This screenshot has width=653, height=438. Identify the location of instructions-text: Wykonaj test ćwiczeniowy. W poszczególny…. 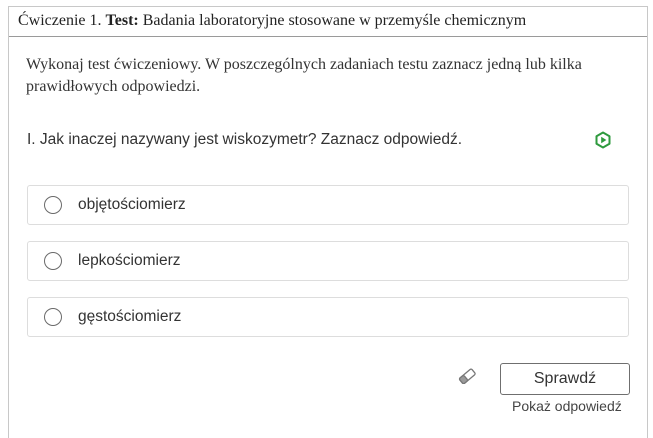
(304, 75).